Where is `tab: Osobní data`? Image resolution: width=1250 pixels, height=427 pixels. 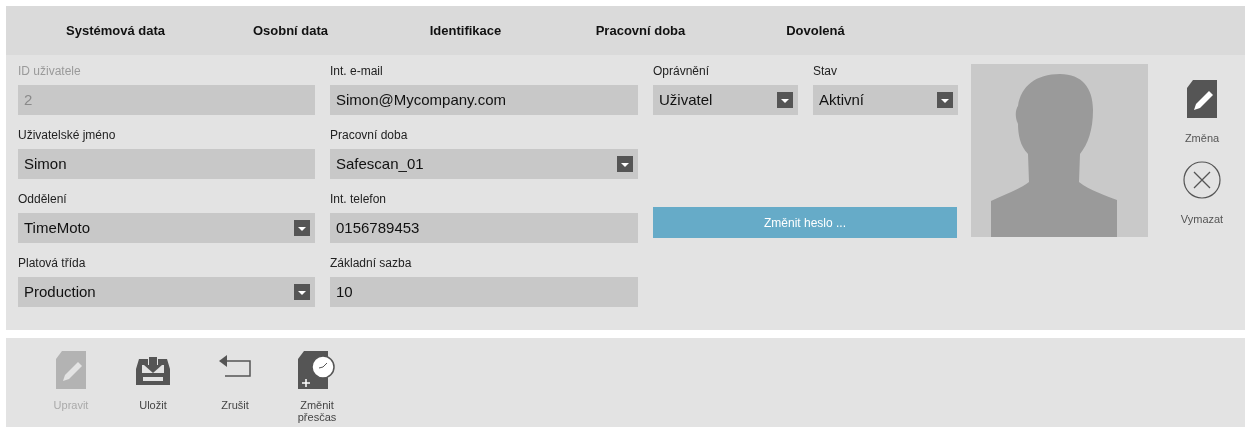 tab: Osobní data is located at coordinates (290, 30).